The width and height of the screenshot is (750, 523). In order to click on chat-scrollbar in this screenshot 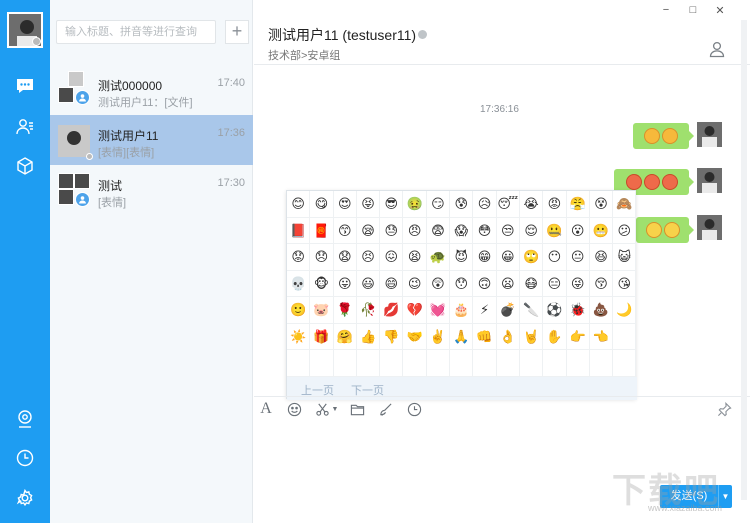, I will do `click(744, 260)`.